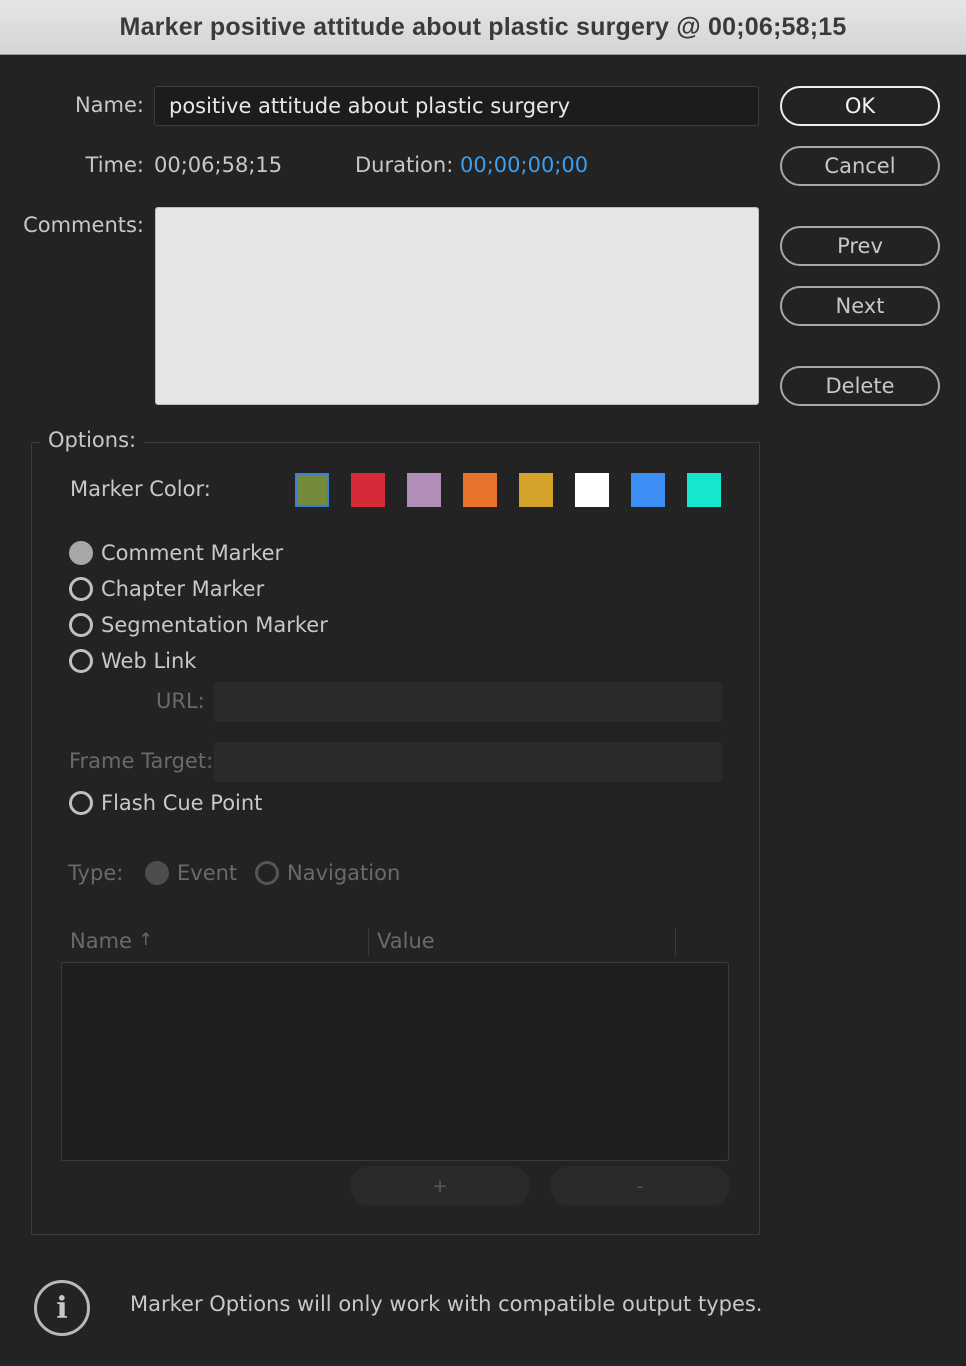  Describe the element at coordinates (182, 803) in the screenshot. I see `radio-label: Flash Cue Point` at that location.